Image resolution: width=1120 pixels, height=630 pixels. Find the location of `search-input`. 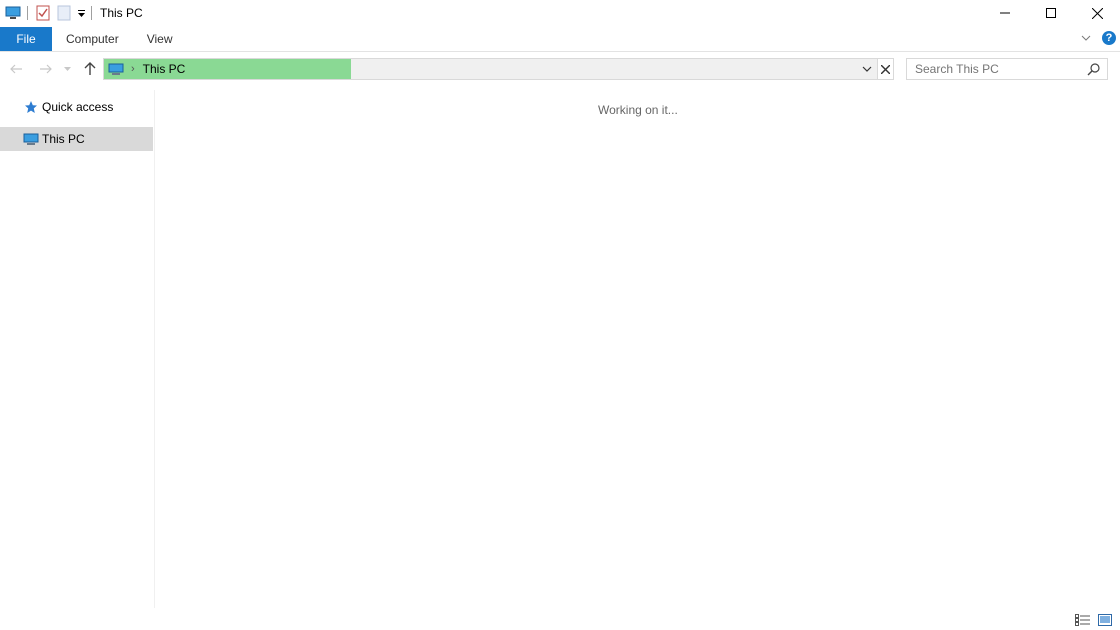

search-input is located at coordinates (992, 69).